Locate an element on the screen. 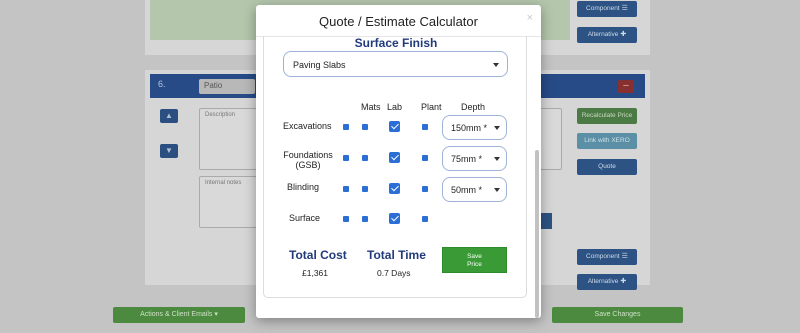  delete-item-button: − is located at coordinates (626, 86).